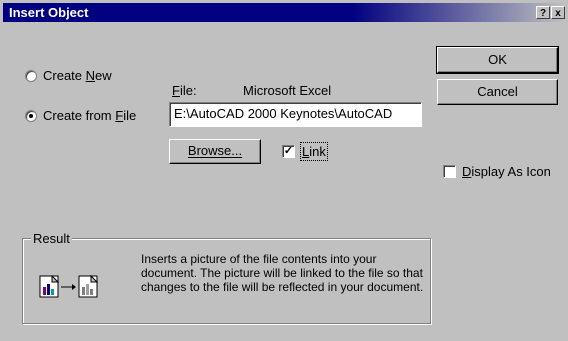  I want to click on create-from-file-mnemonic: F, so click(119, 115).